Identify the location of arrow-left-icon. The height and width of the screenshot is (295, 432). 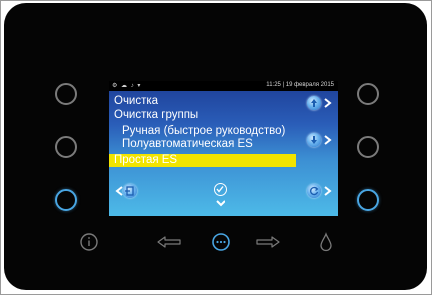
(169, 242).